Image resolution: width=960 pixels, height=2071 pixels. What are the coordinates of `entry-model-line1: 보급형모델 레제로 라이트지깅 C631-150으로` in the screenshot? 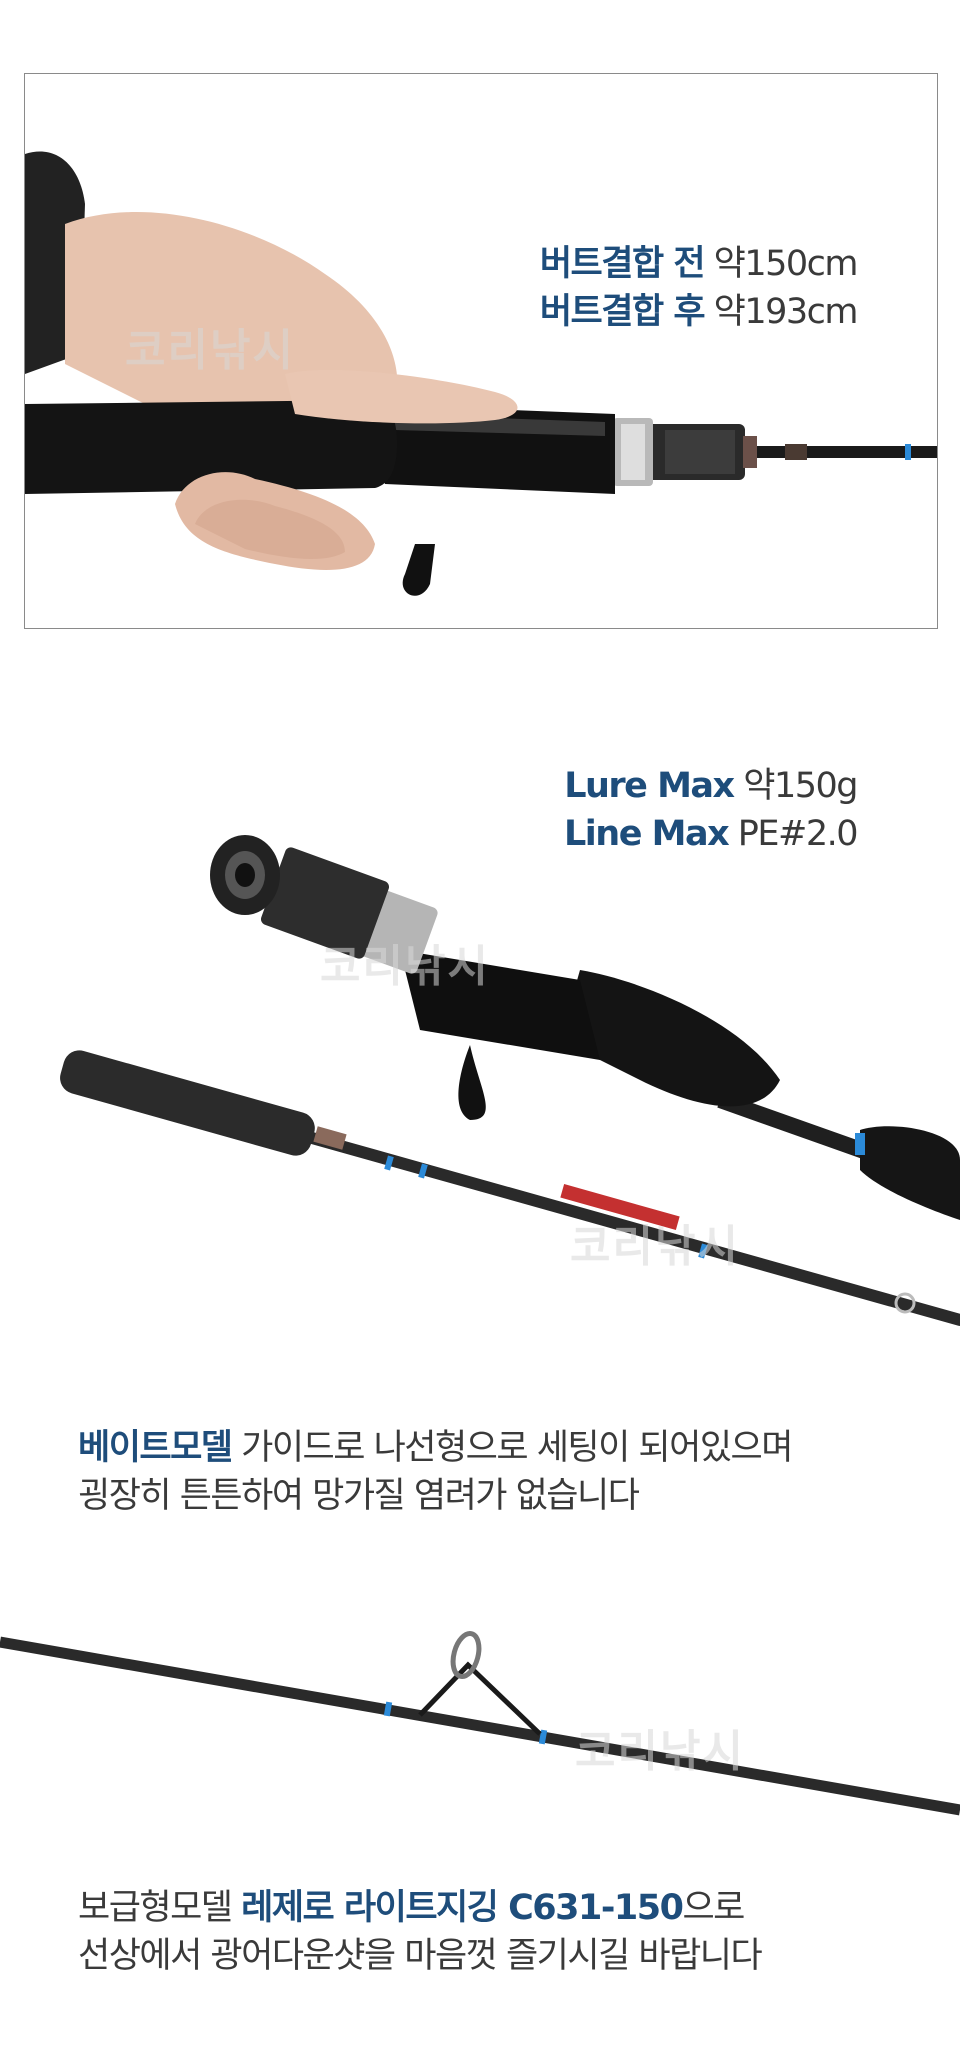 It's located at (419, 1908).